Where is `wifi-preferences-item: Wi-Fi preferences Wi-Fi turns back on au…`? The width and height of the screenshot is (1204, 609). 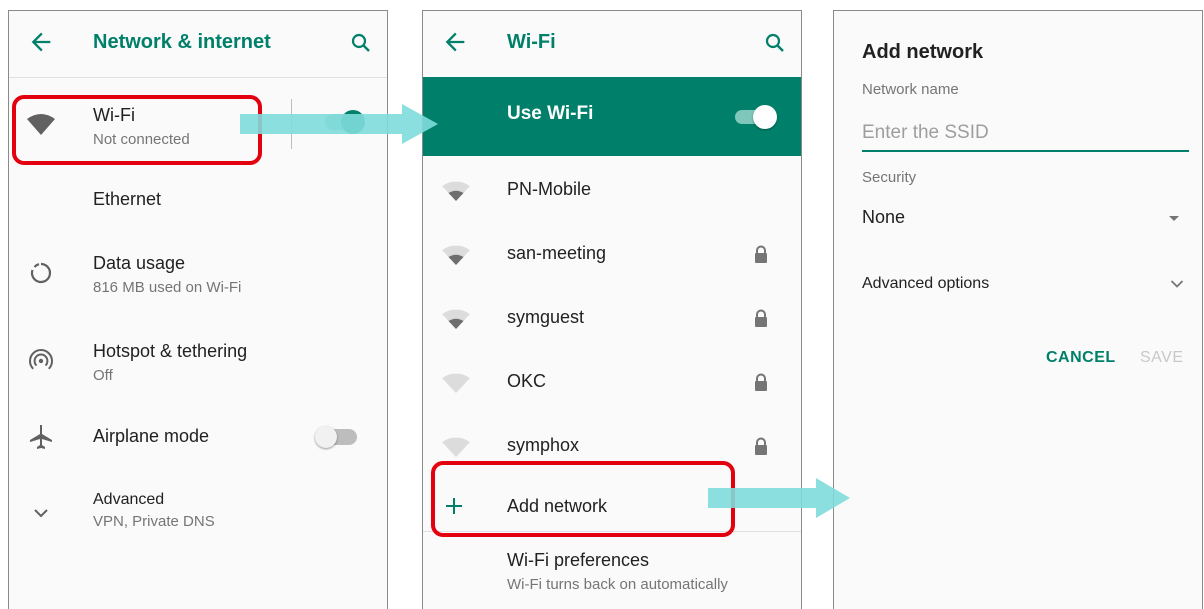
wifi-preferences-item: Wi-Fi preferences Wi-Fi turns back on au… is located at coordinates (612, 571).